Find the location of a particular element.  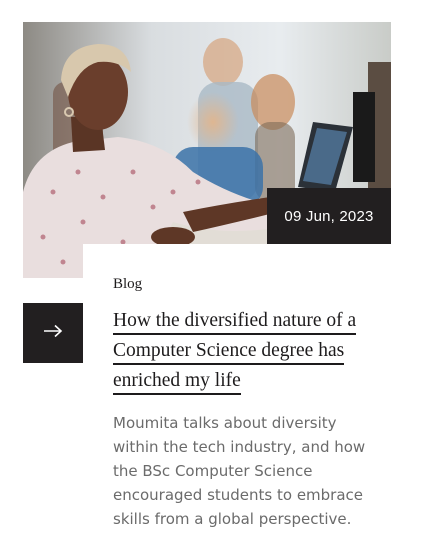

image-cutout is located at coordinates (237, 261).